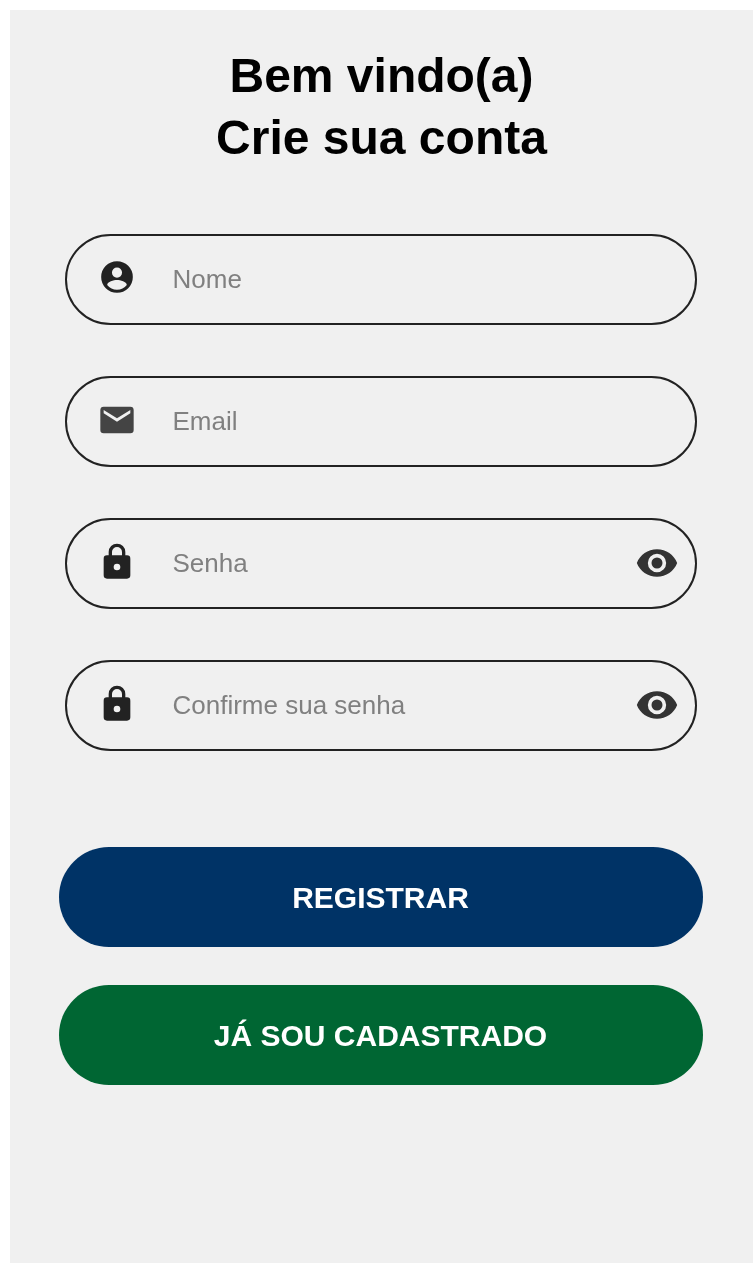 The image size is (753, 1263). What do you see at coordinates (380, 1035) in the screenshot?
I see `action-button: JÁ SOU CADASTRADO` at bounding box center [380, 1035].